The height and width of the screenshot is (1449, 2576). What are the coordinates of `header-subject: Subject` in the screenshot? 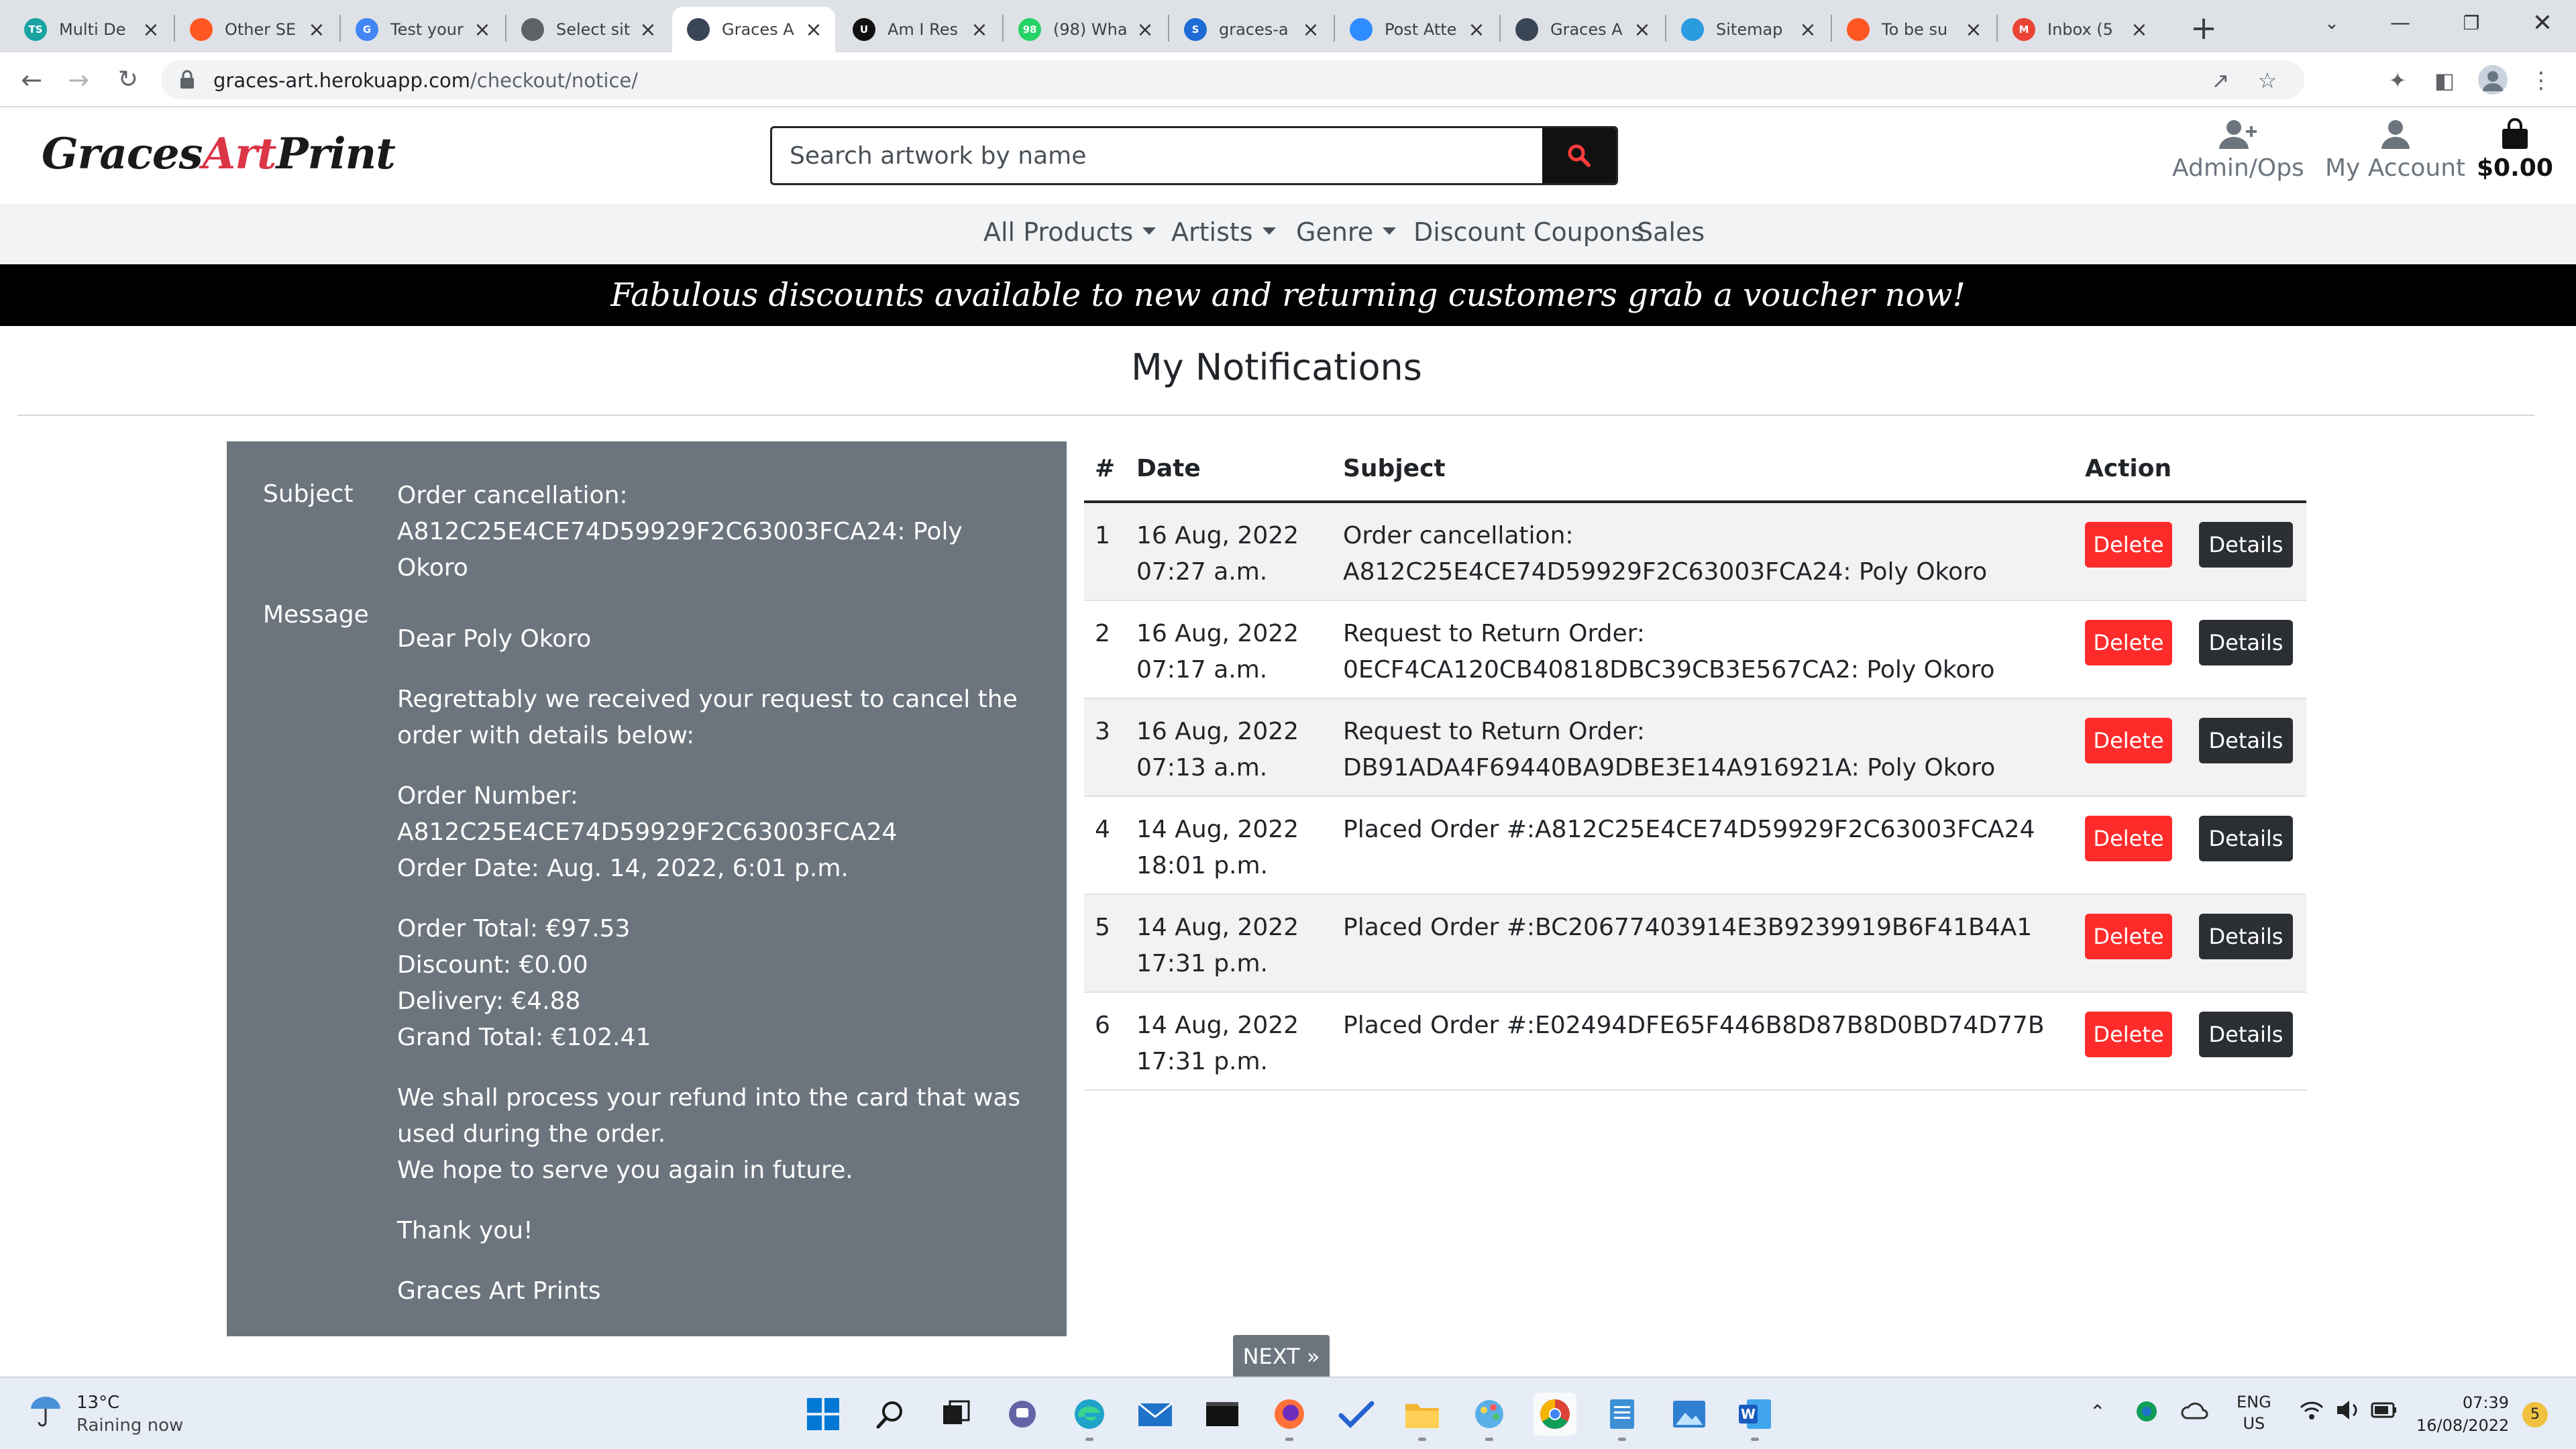 It's located at (1394, 468).